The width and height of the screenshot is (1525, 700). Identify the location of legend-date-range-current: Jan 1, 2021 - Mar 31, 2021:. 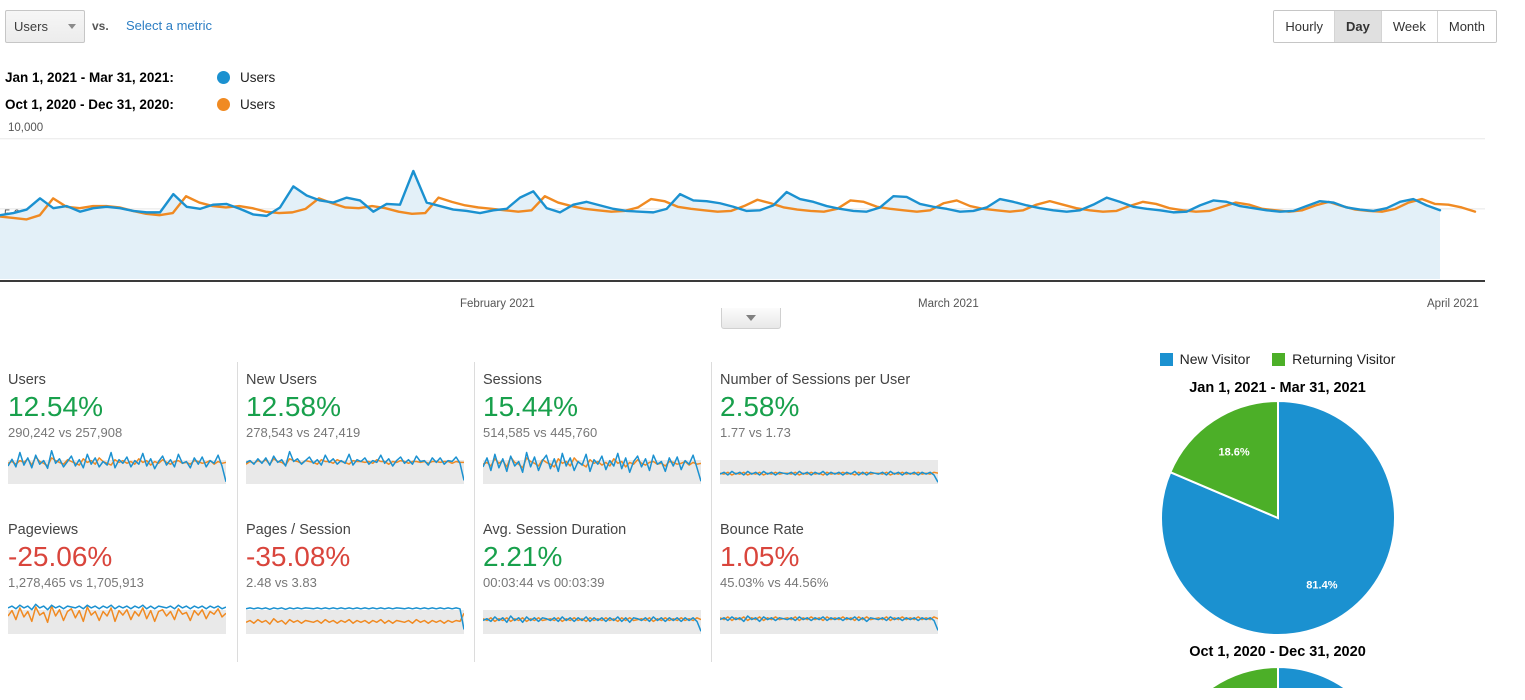
(89, 77).